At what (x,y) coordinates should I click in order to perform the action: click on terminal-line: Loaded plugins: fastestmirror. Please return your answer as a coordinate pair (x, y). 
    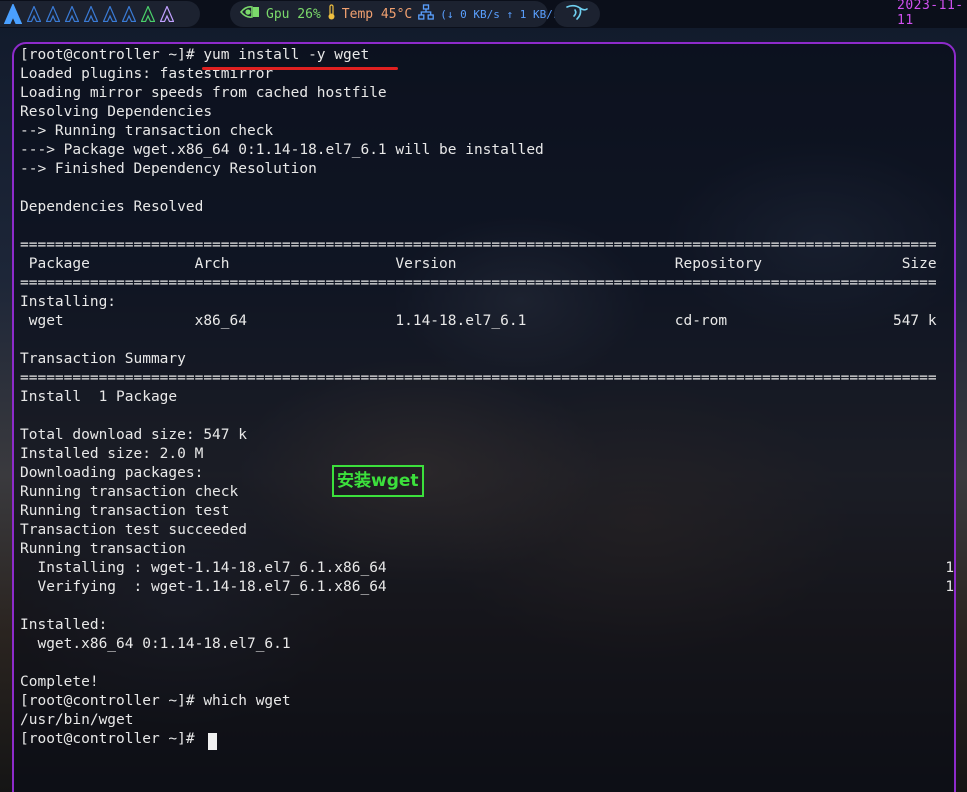
    Looking at the image, I should click on (147, 74).